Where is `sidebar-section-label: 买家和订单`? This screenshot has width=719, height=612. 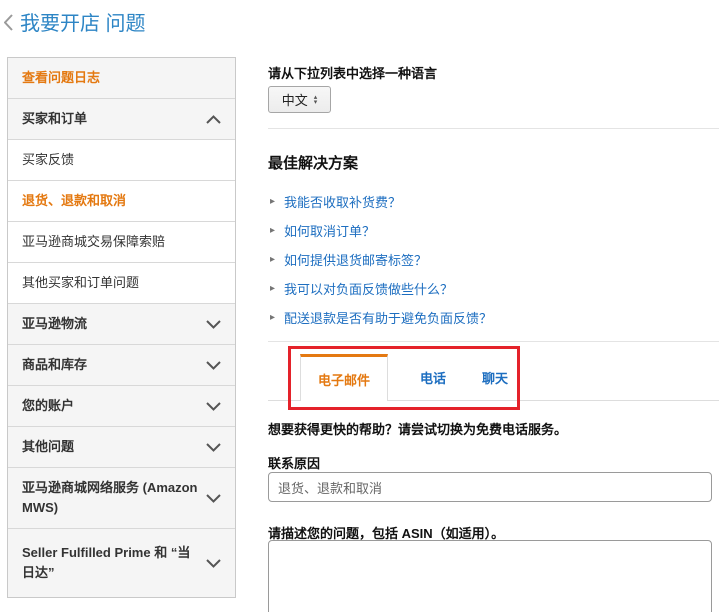 sidebar-section-label: 买家和订单 is located at coordinates (55, 118).